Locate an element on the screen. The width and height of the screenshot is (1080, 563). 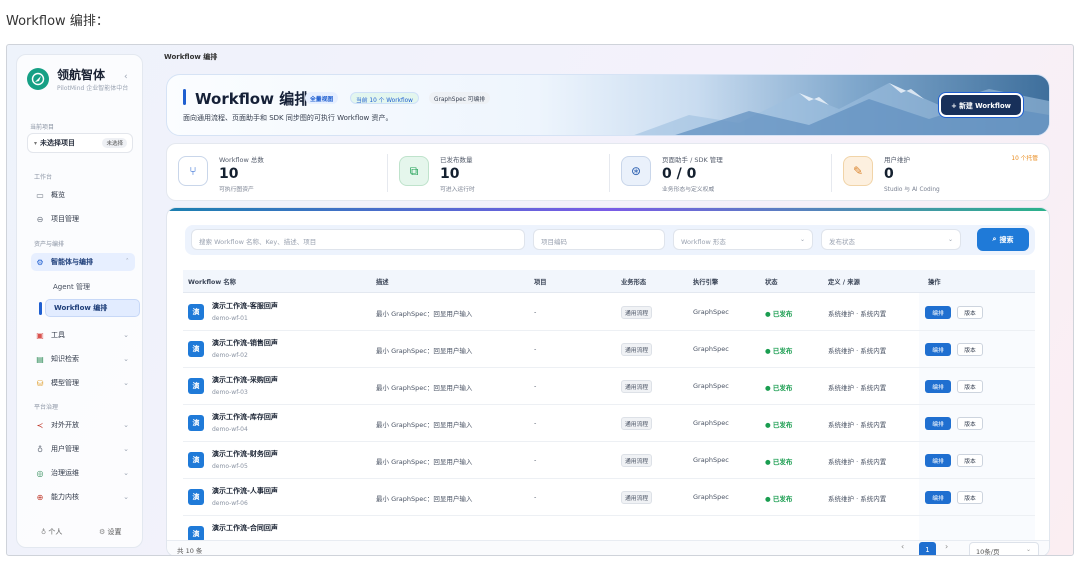
database-icon: ⛁ is located at coordinates (40, 383).